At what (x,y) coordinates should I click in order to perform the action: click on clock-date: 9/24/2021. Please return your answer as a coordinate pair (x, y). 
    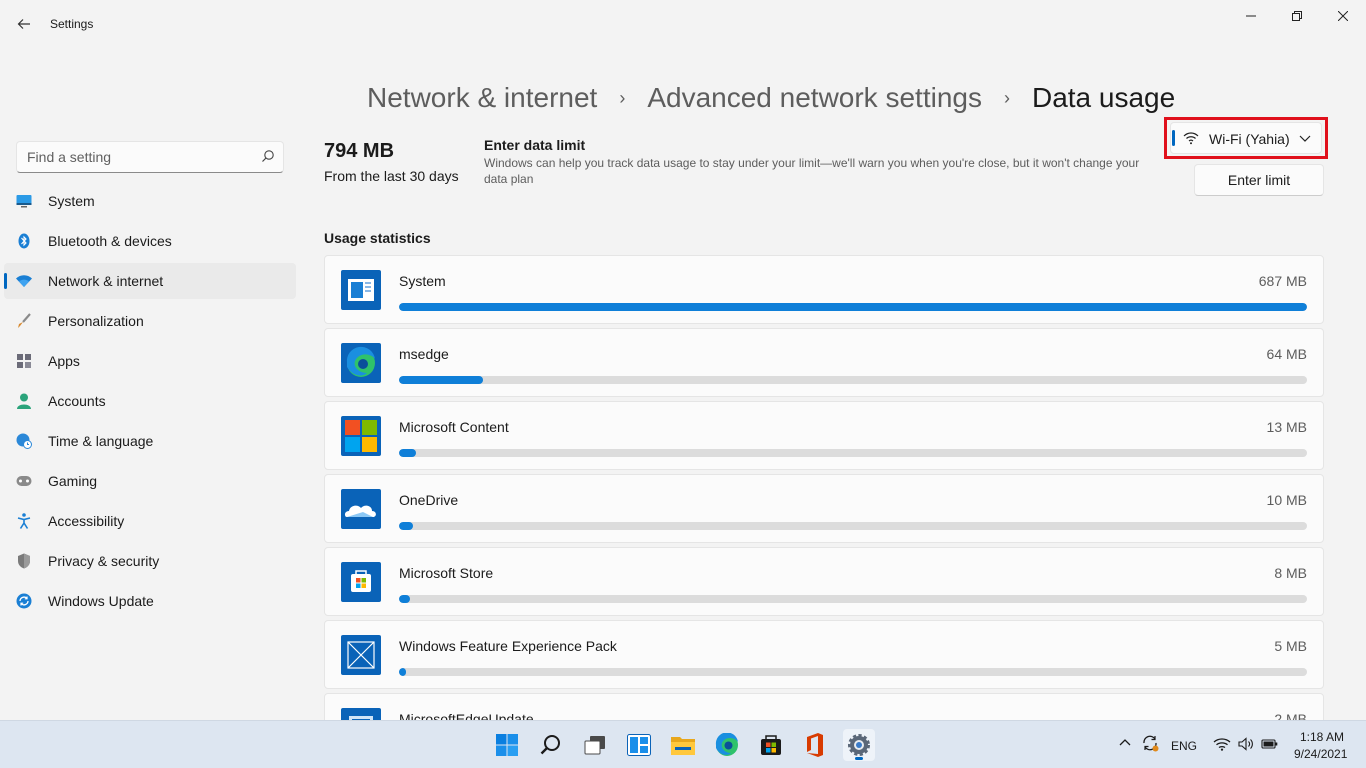
    Looking at the image, I should click on (1320, 754).